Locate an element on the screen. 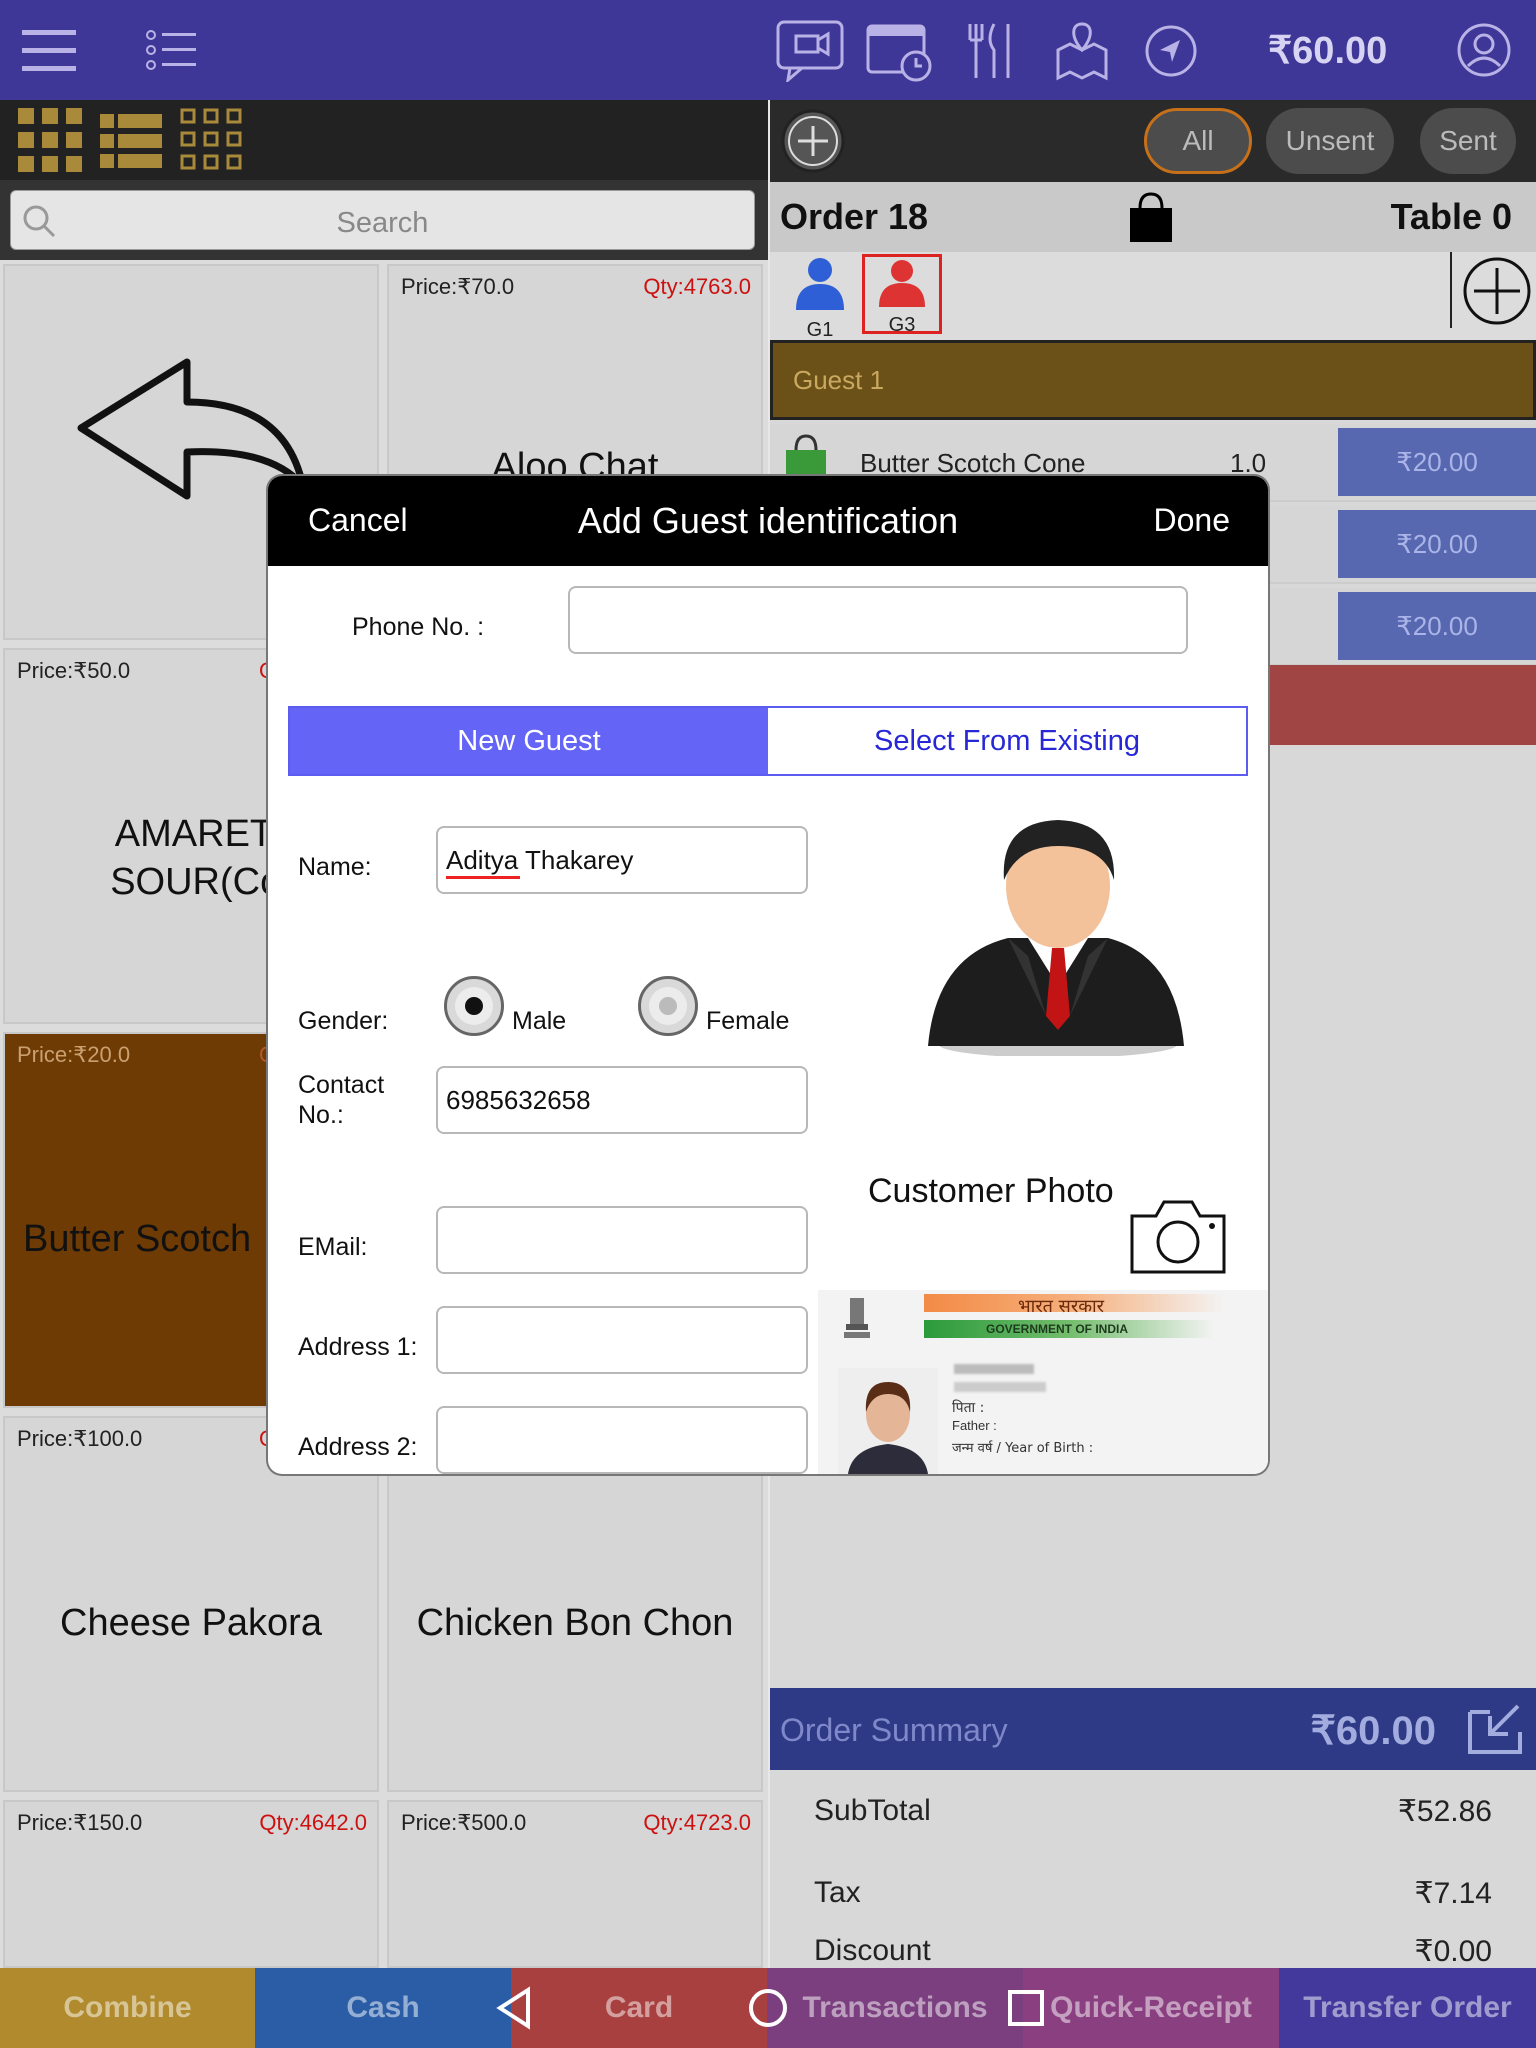 The width and height of the screenshot is (1536, 2048). tile-name: Chicken Bon Chon is located at coordinates (575, 1623).